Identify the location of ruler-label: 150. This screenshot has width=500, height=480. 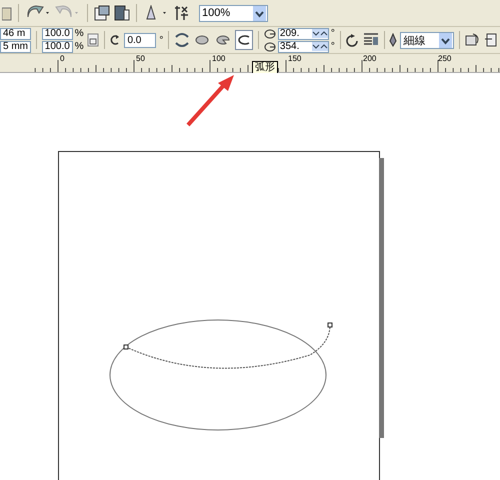
(295, 58).